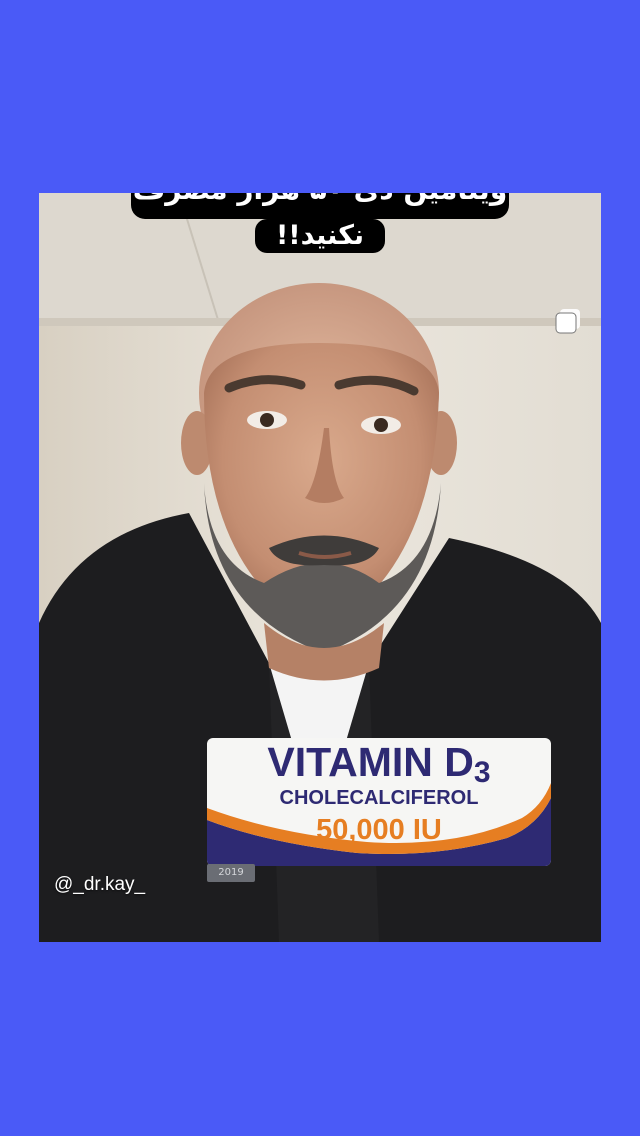 The image size is (640, 1136). Describe the element at coordinates (379, 830) in the screenshot. I see `product-dose: 50,000 IU` at that location.